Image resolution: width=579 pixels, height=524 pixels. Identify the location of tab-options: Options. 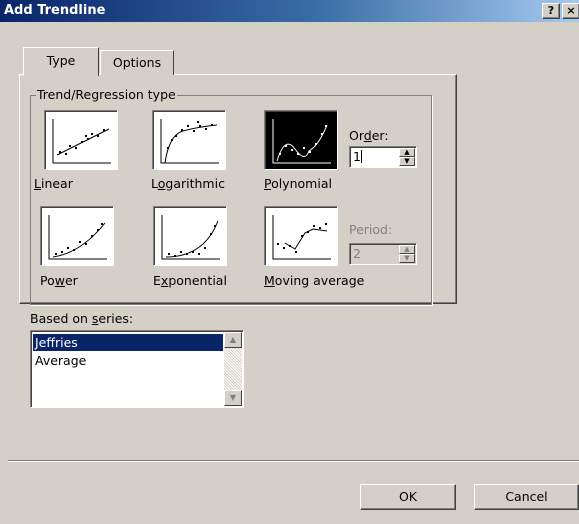
(137, 62).